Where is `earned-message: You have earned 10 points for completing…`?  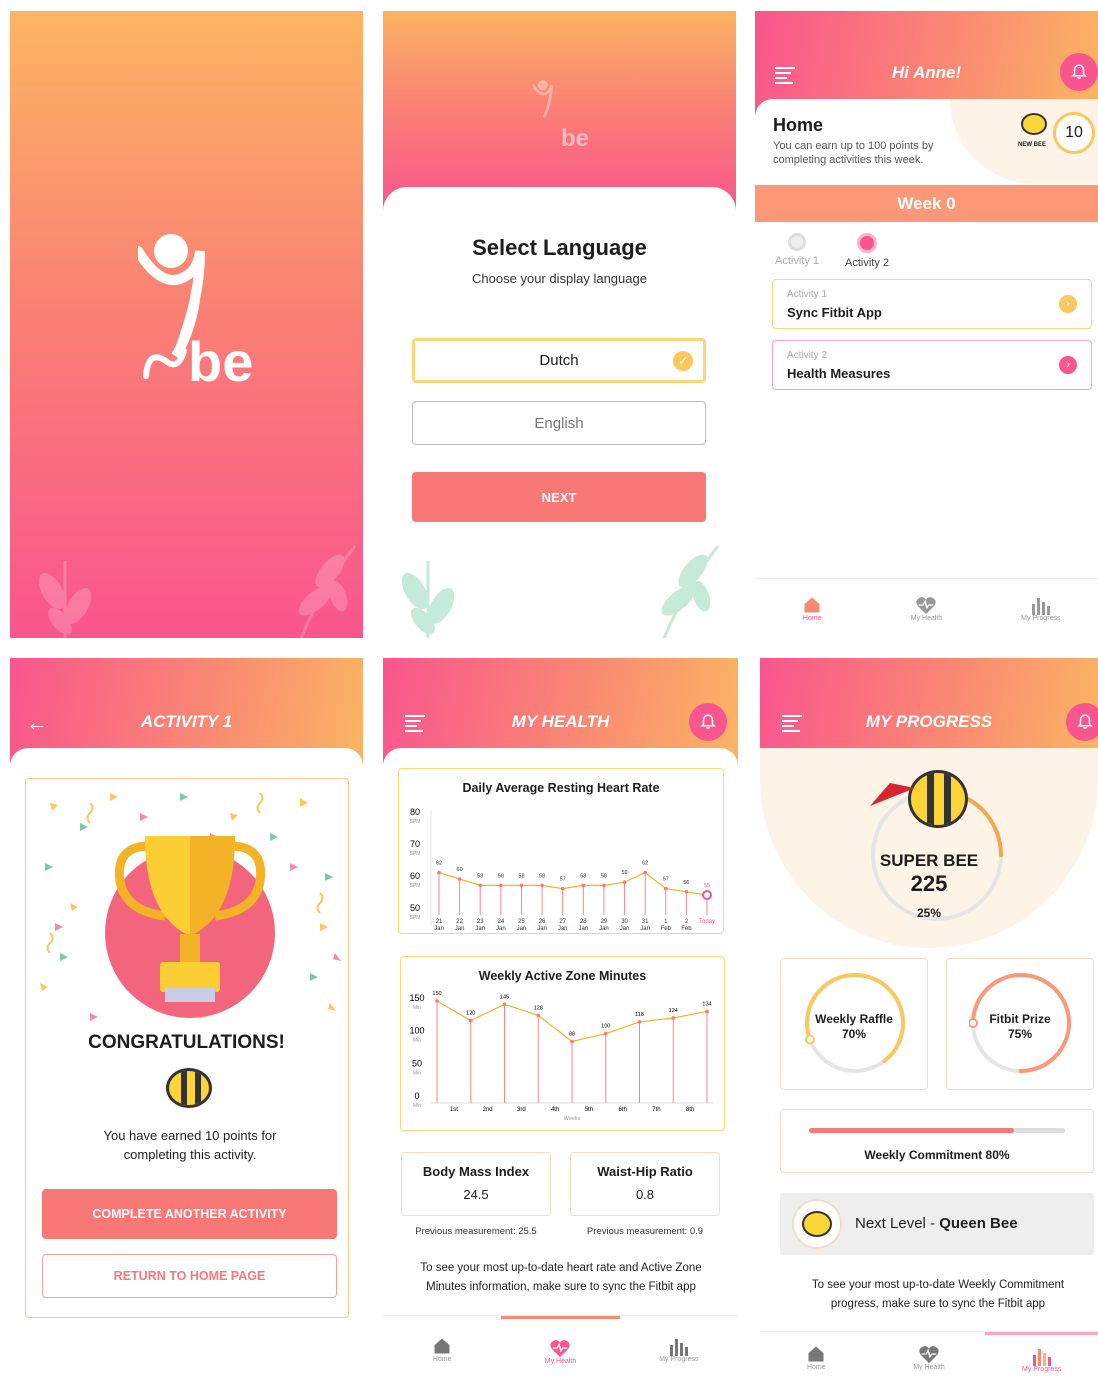
earned-message: You have earned 10 points for completing… is located at coordinates (190, 1145).